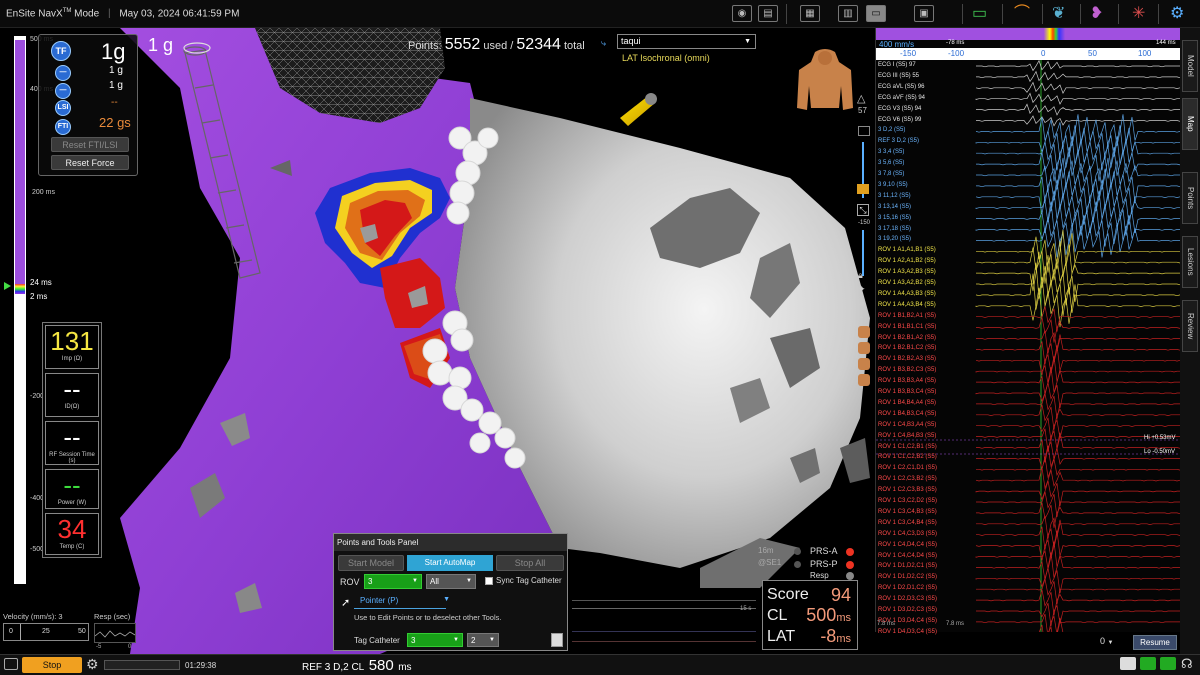  What do you see at coordinates (1148, 663) in the screenshot?
I see `monitor-status-icon` at bounding box center [1148, 663].